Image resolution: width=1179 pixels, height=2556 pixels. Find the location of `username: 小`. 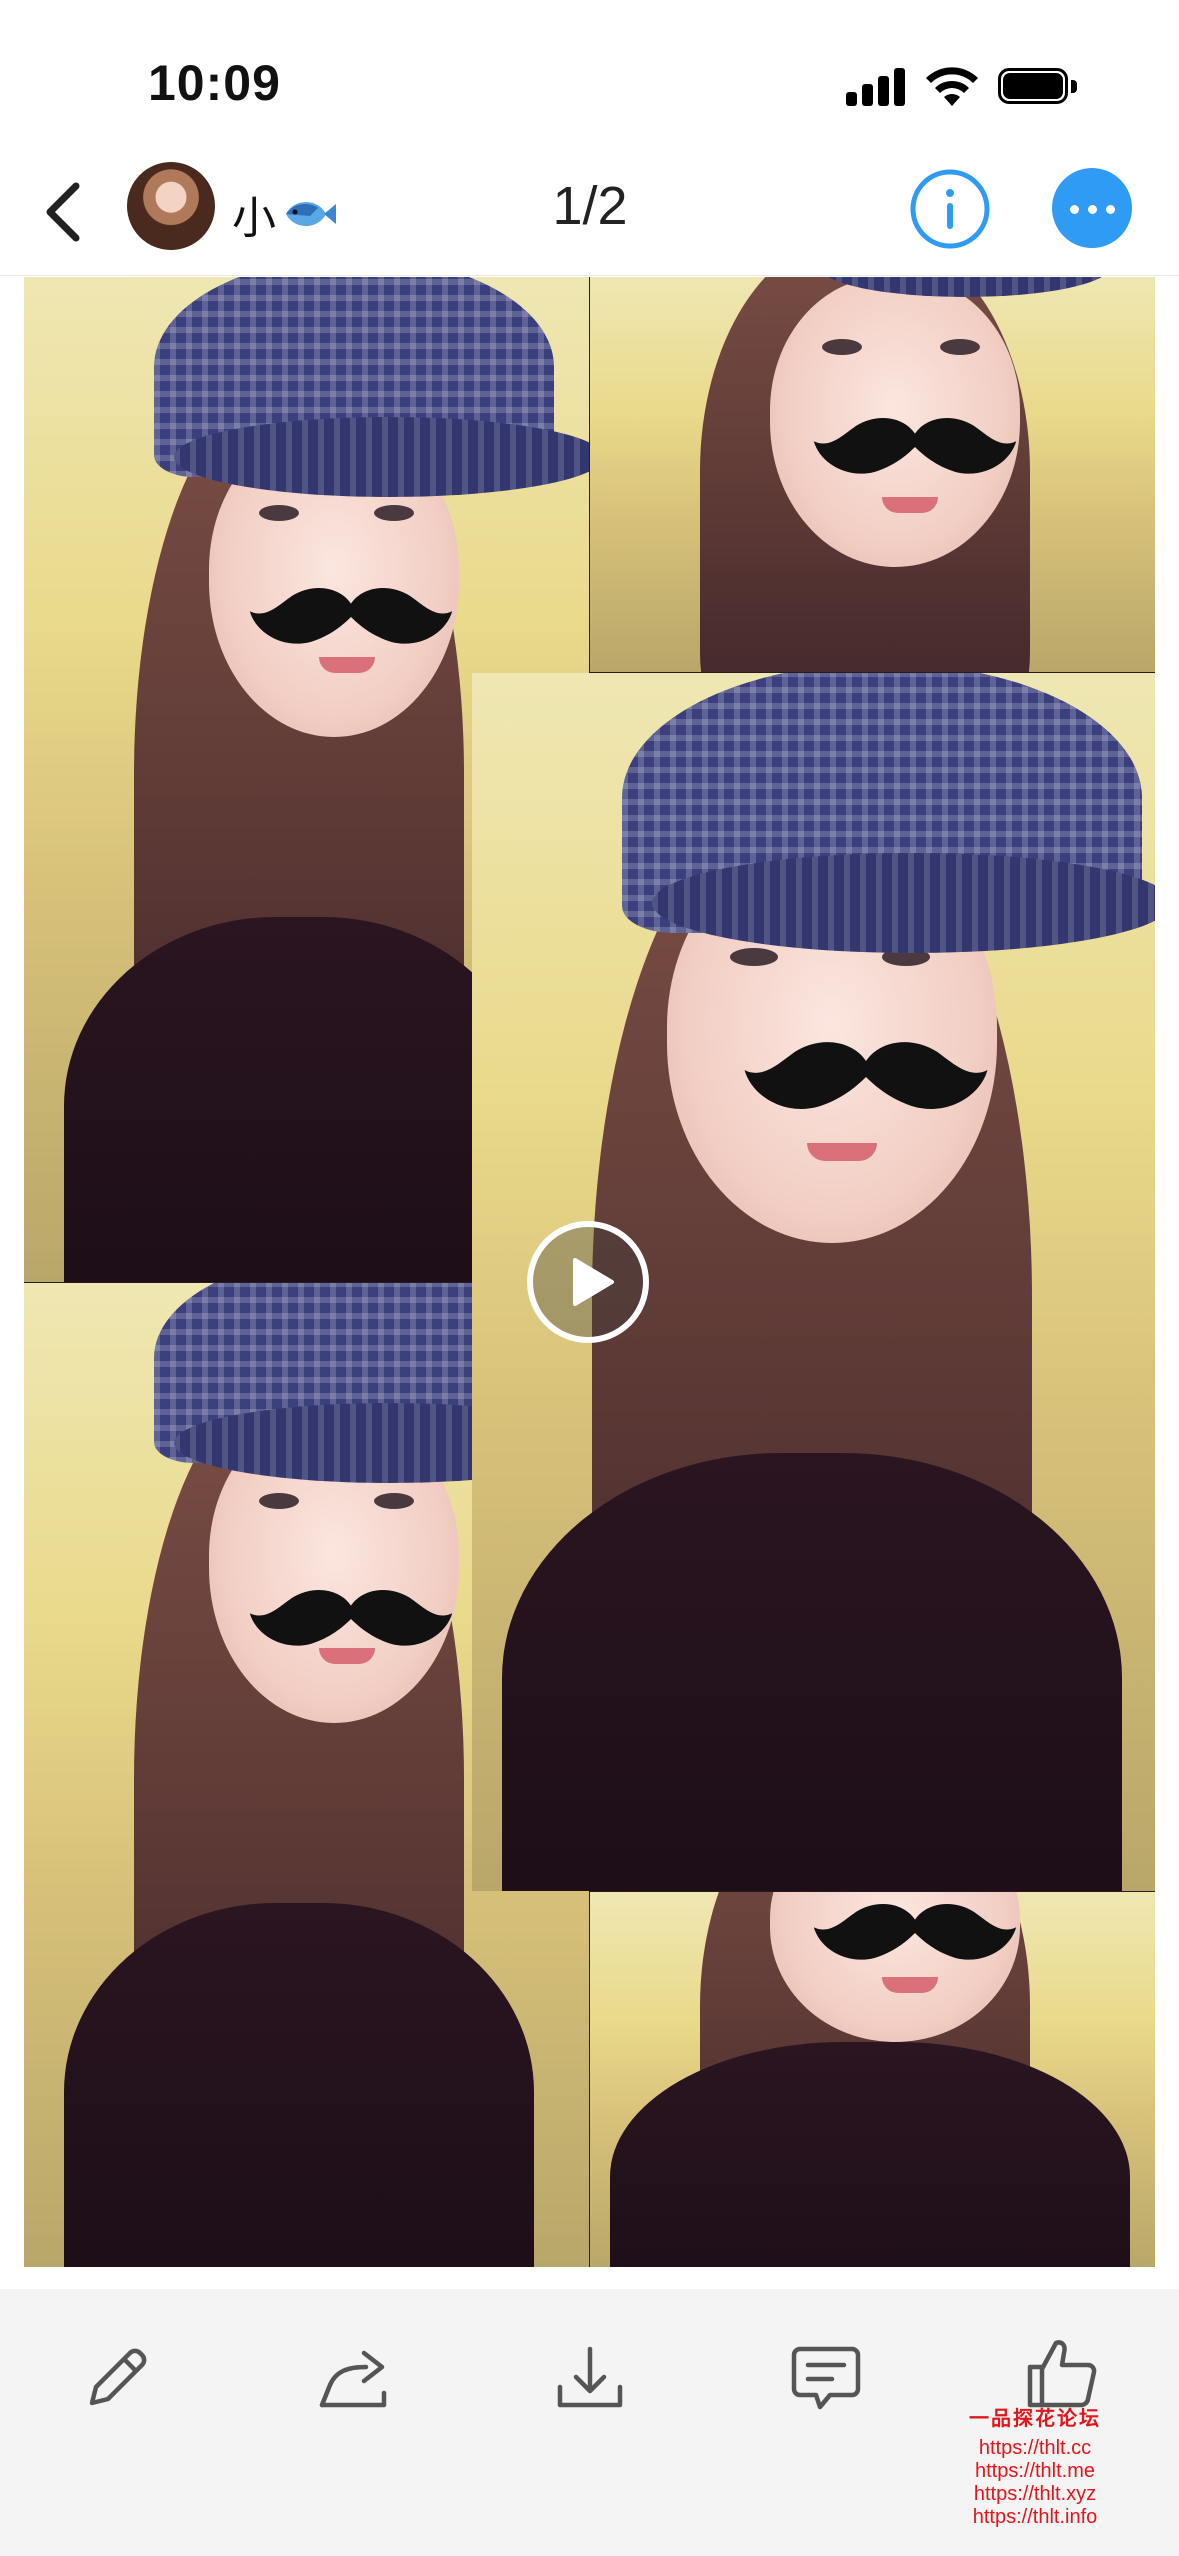

username: 小 is located at coordinates (285, 214).